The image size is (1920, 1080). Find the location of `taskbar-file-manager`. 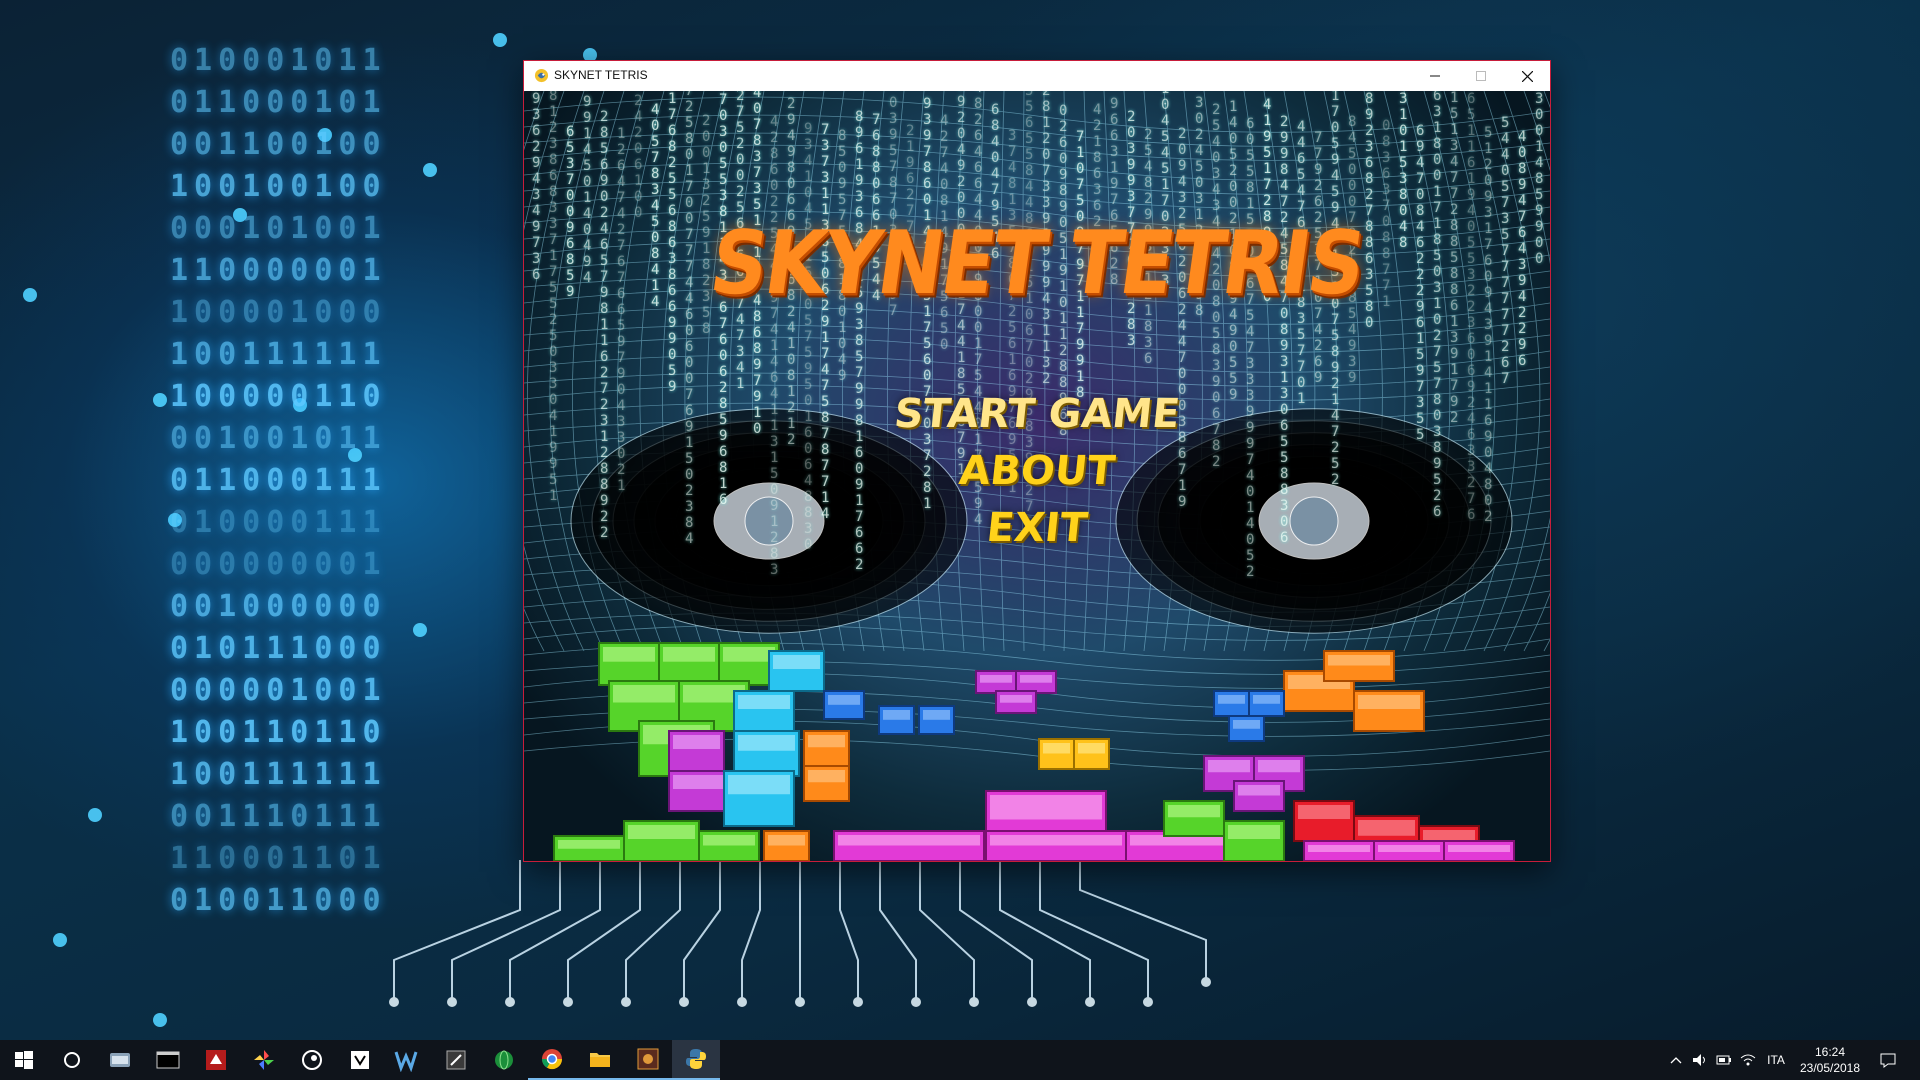

taskbar-file-manager is located at coordinates (120, 1060).